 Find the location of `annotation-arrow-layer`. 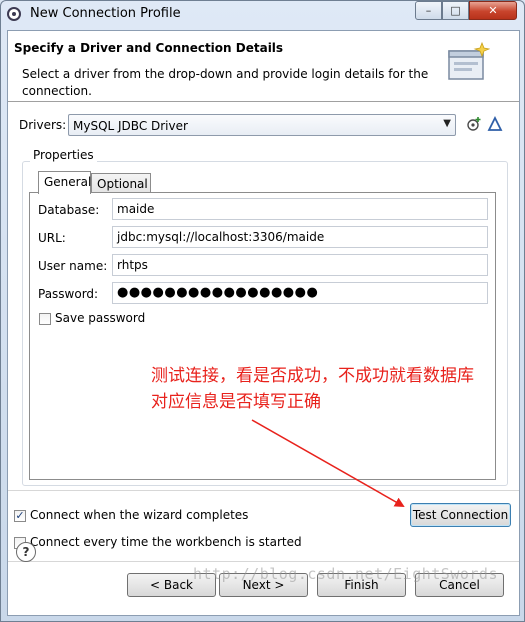

annotation-arrow-layer is located at coordinates (328, 463).